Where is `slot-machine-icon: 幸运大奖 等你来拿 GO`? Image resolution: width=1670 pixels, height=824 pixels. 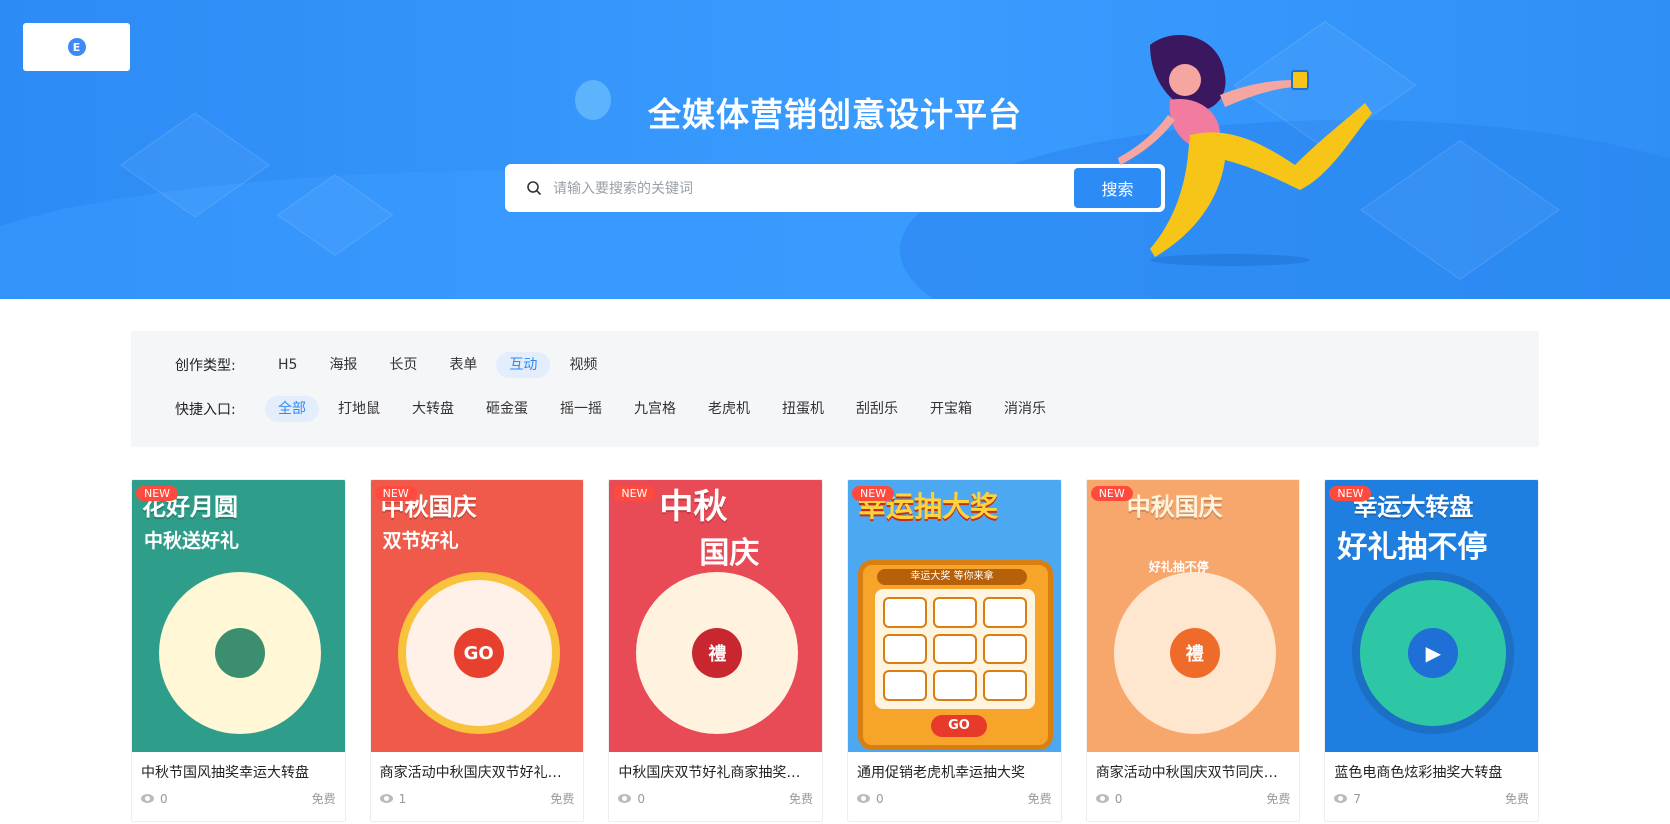 slot-machine-icon: 幸运大奖 等你来拿 GO is located at coordinates (956, 655).